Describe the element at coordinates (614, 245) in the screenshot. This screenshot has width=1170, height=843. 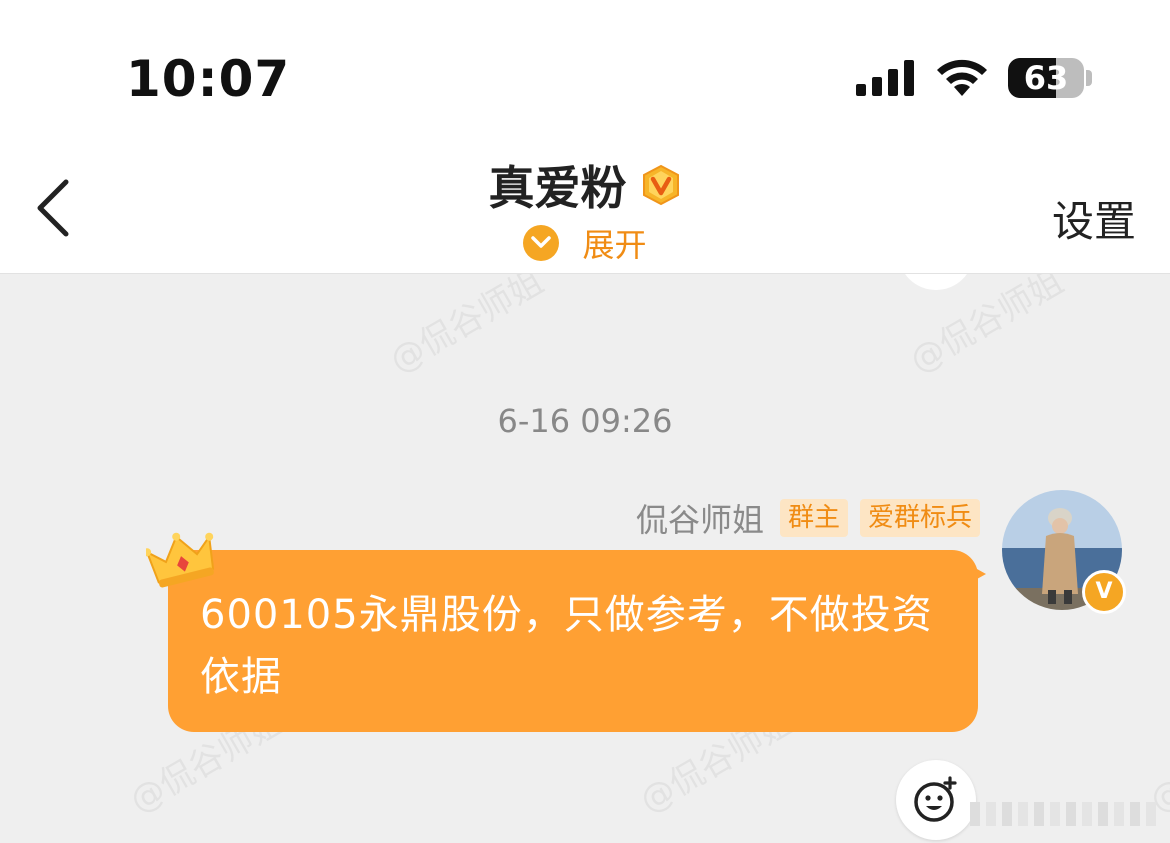
I see `expand-label: 展开` at that location.